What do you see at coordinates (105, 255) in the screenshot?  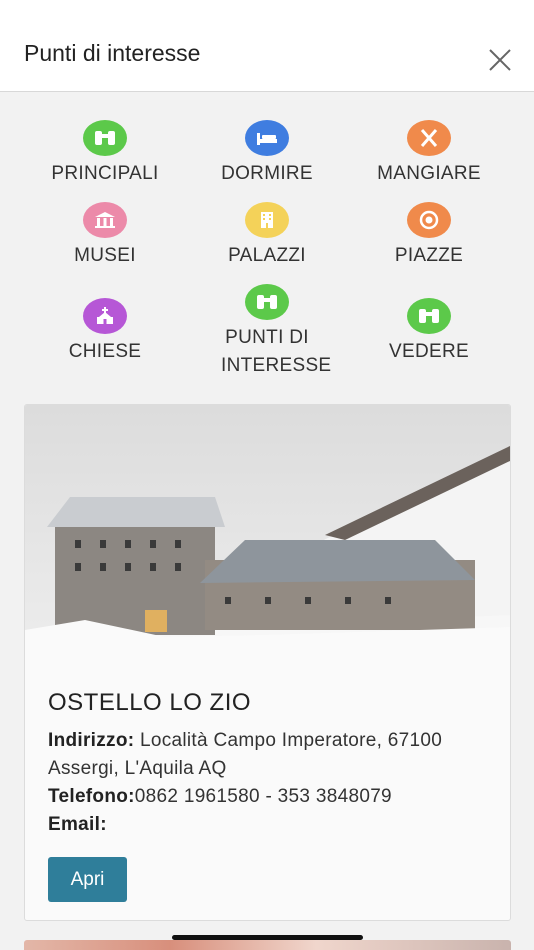 I see `category-label: MUSEI` at bounding box center [105, 255].